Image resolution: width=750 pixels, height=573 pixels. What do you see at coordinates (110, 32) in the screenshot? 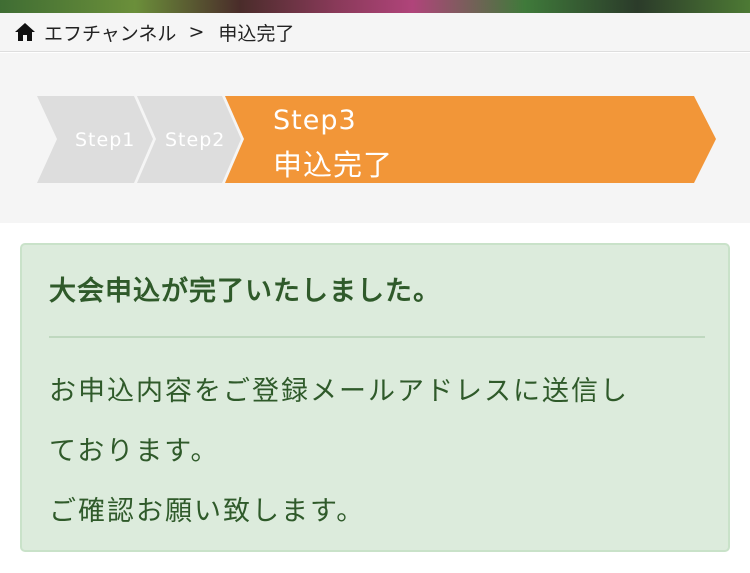
I see `breadcrumb-link-site: エフチャンネル` at bounding box center [110, 32].